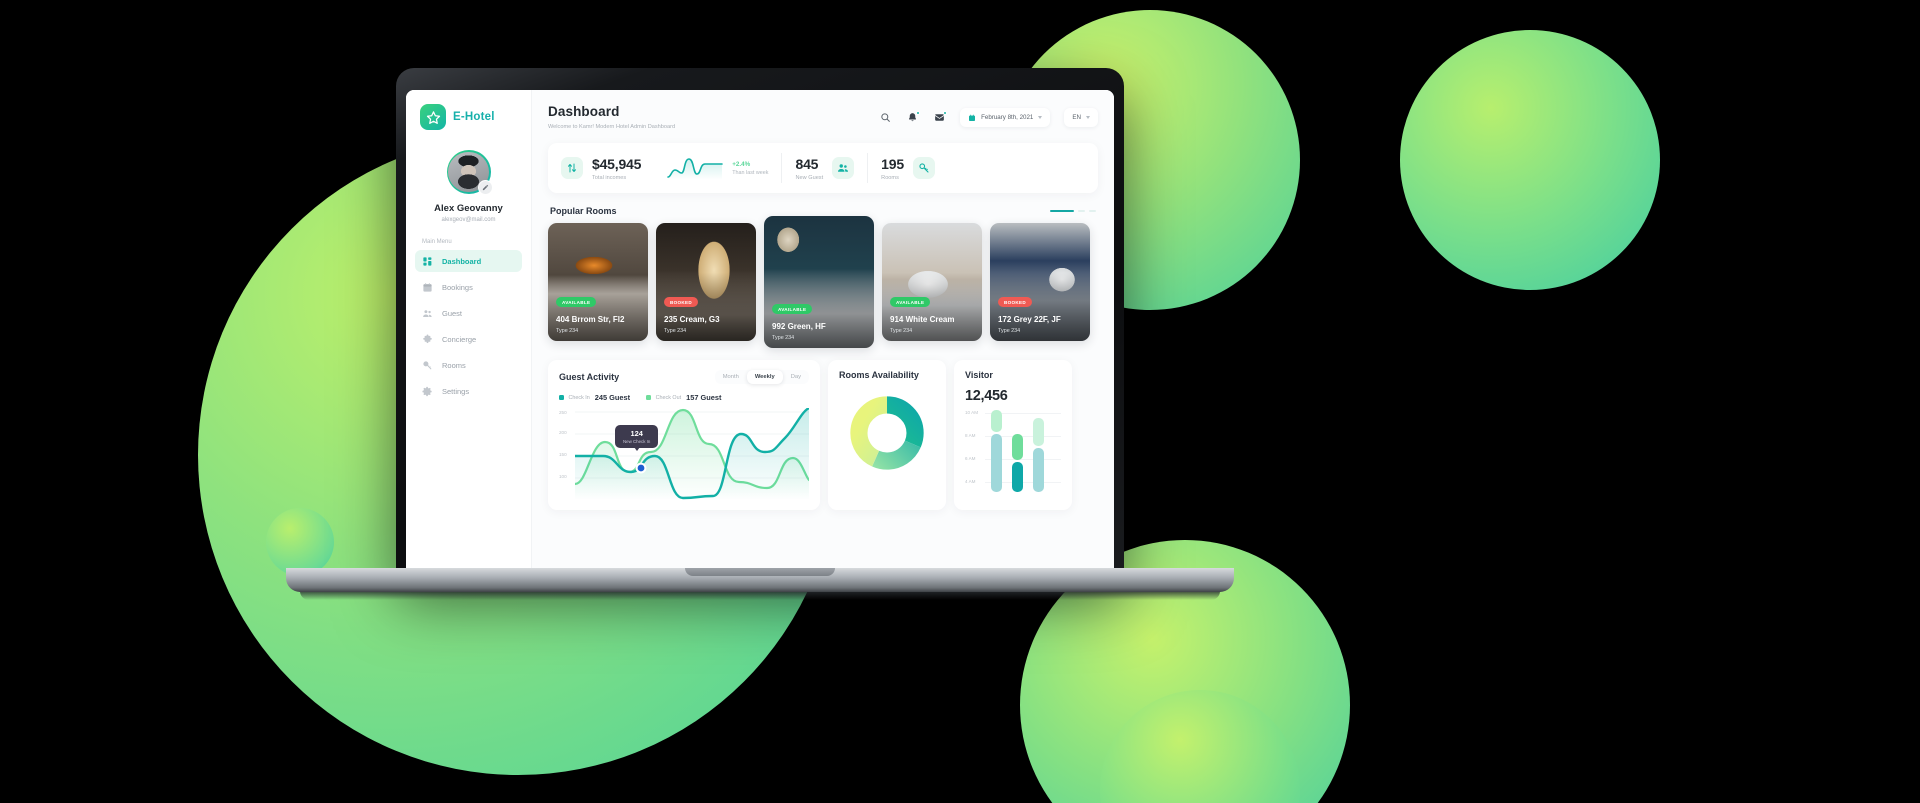 The image size is (1920, 803). I want to click on profile: Alex Geovanny alexgeov@mail.com, so click(468, 186).